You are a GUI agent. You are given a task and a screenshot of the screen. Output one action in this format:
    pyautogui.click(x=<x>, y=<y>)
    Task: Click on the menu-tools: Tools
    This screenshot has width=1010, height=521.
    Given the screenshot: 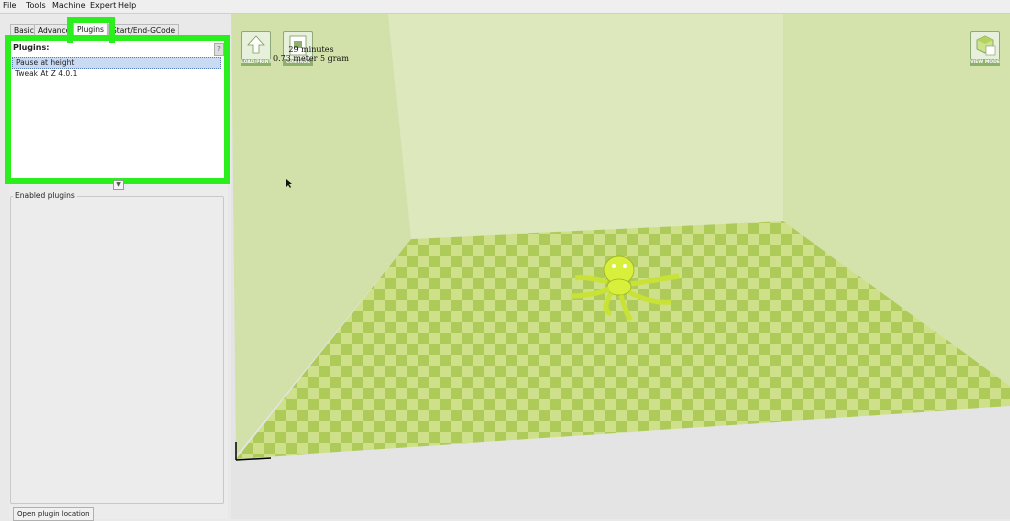 What is the action you would take?
    pyautogui.click(x=36, y=5)
    